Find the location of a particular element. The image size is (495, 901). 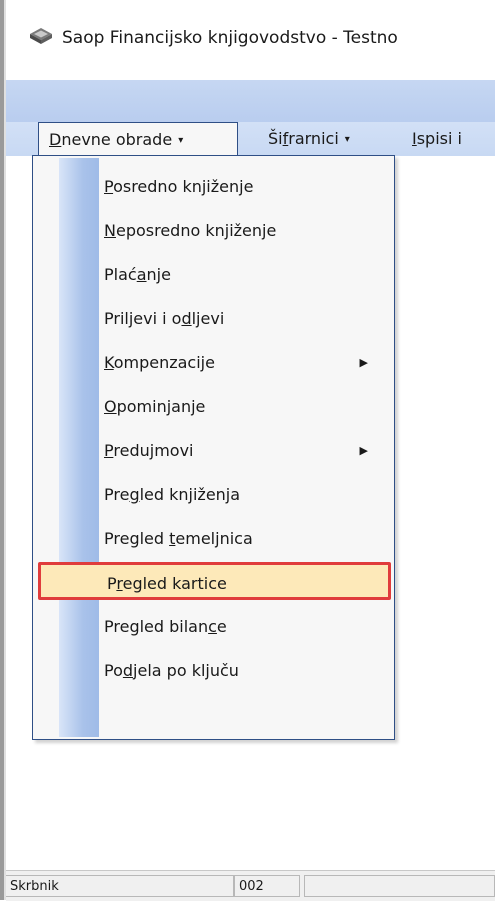

menu-item-pregled-kartice: Pregled kartice is located at coordinates (214, 581).